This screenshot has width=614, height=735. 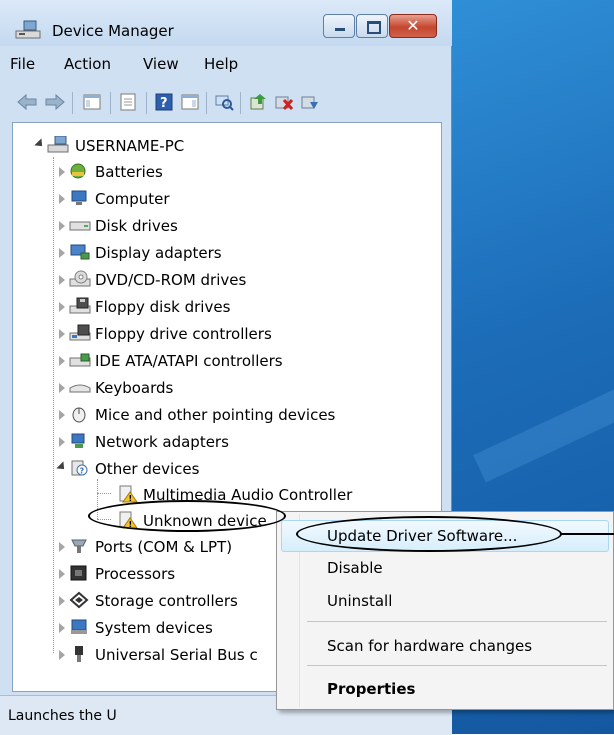 What do you see at coordinates (58, 144) in the screenshot?
I see `computer-root-icon` at bounding box center [58, 144].